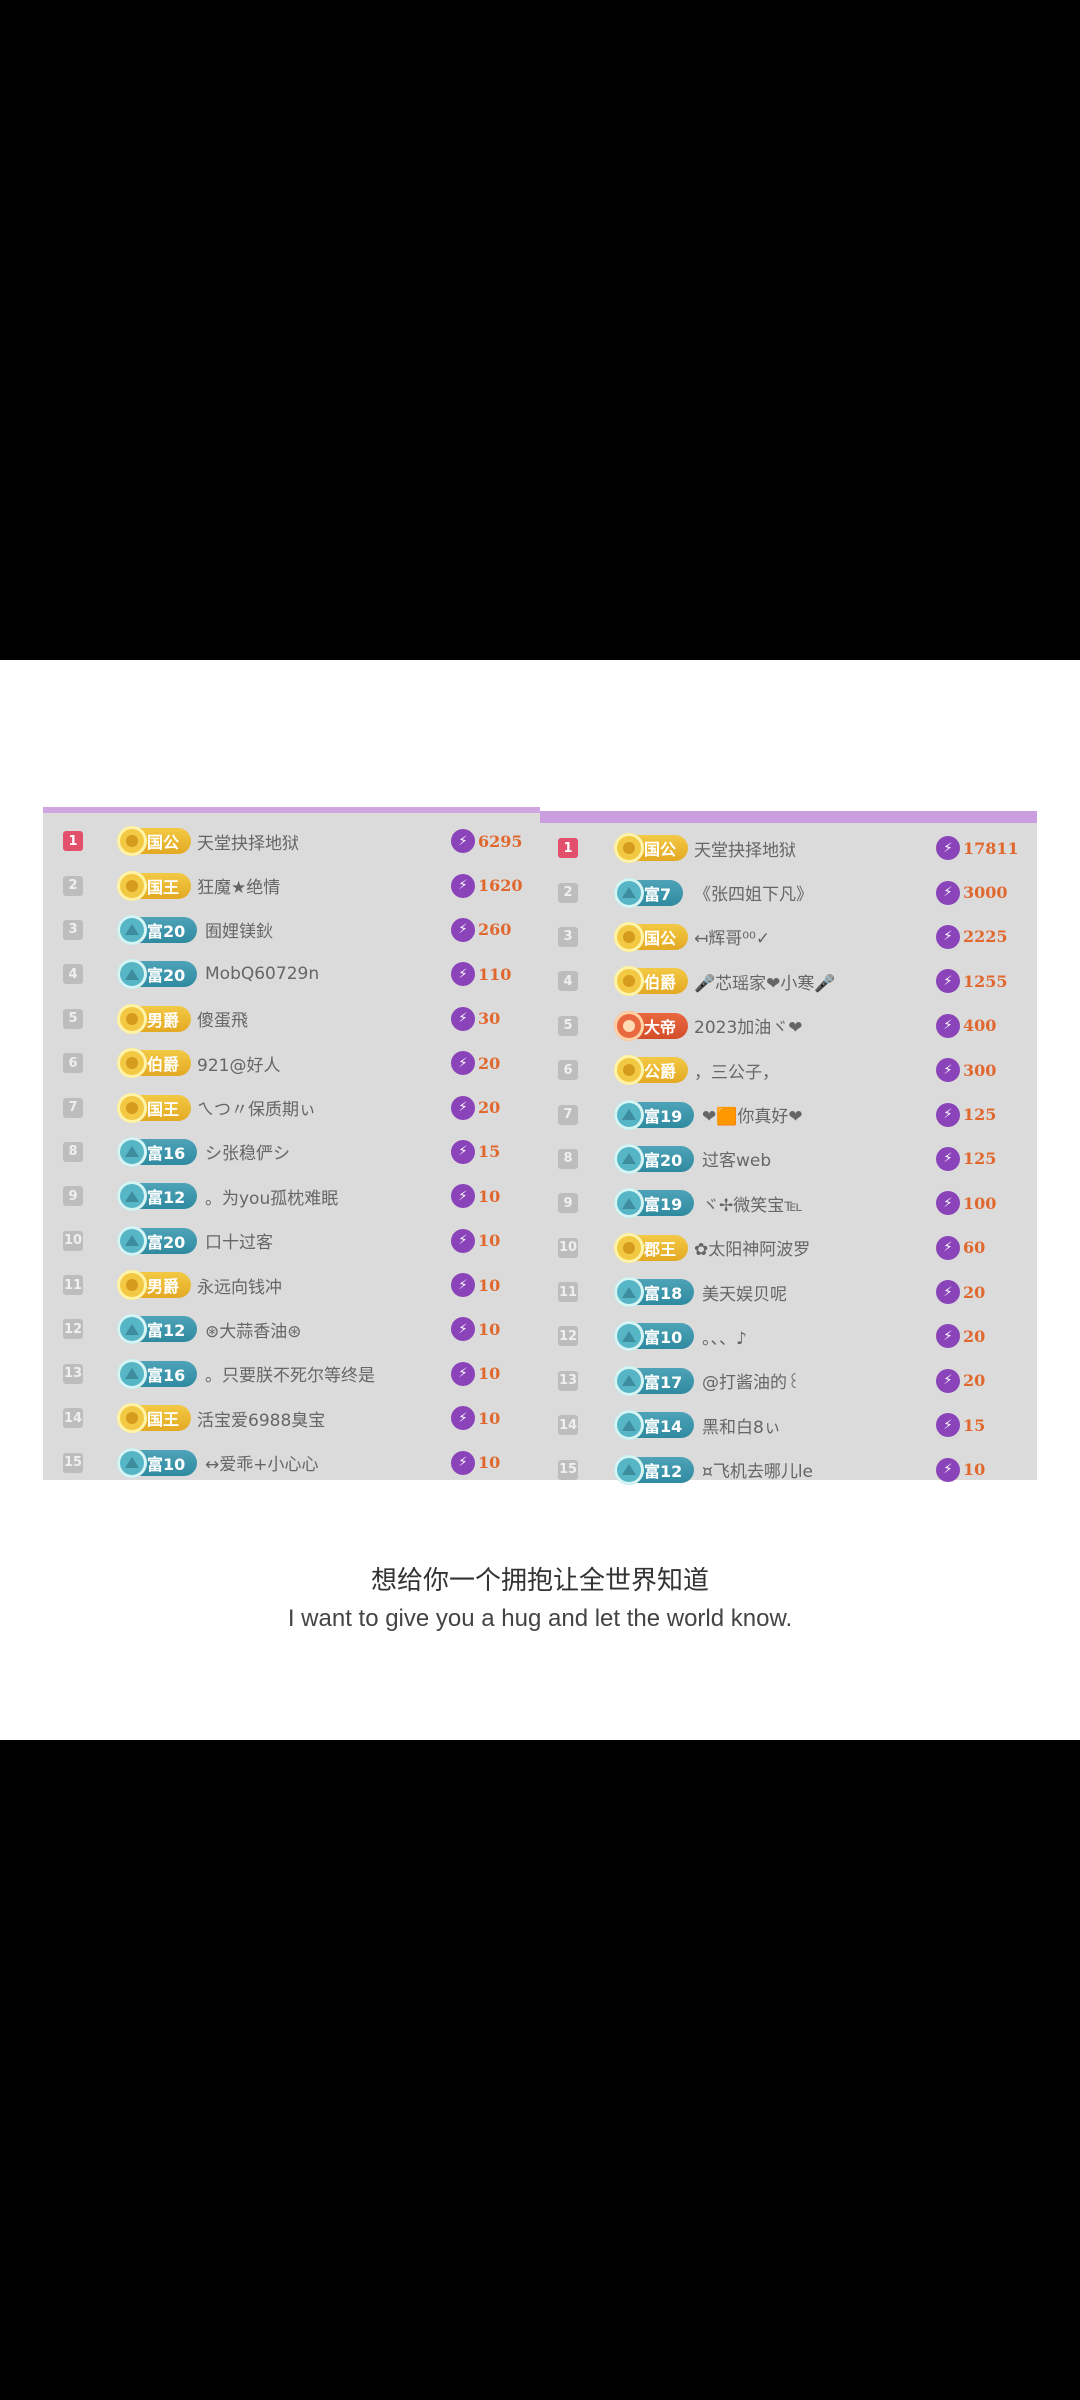 This screenshot has width=1080, height=2400. What do you see at coordinates (568, 1247) in the screenshot?
I see `rank-number: 10` at bounding box center [568, 1247].